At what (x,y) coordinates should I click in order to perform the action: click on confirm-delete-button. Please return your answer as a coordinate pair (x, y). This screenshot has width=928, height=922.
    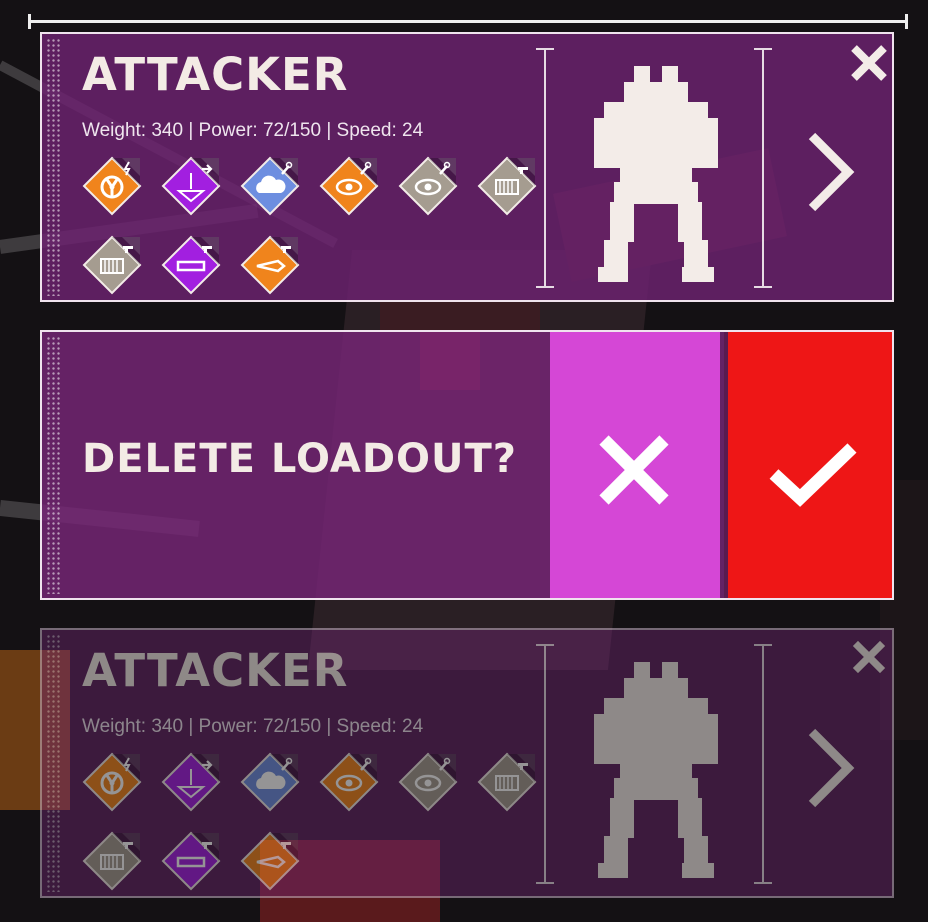
    Looking at the image, I should click on (808, 465).